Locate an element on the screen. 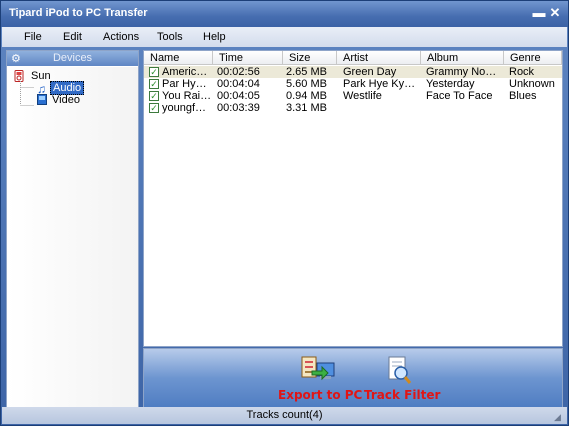 This screenshot has height=426, width=569. gear-icon: ⚙ is located at coordinates (16, 59).